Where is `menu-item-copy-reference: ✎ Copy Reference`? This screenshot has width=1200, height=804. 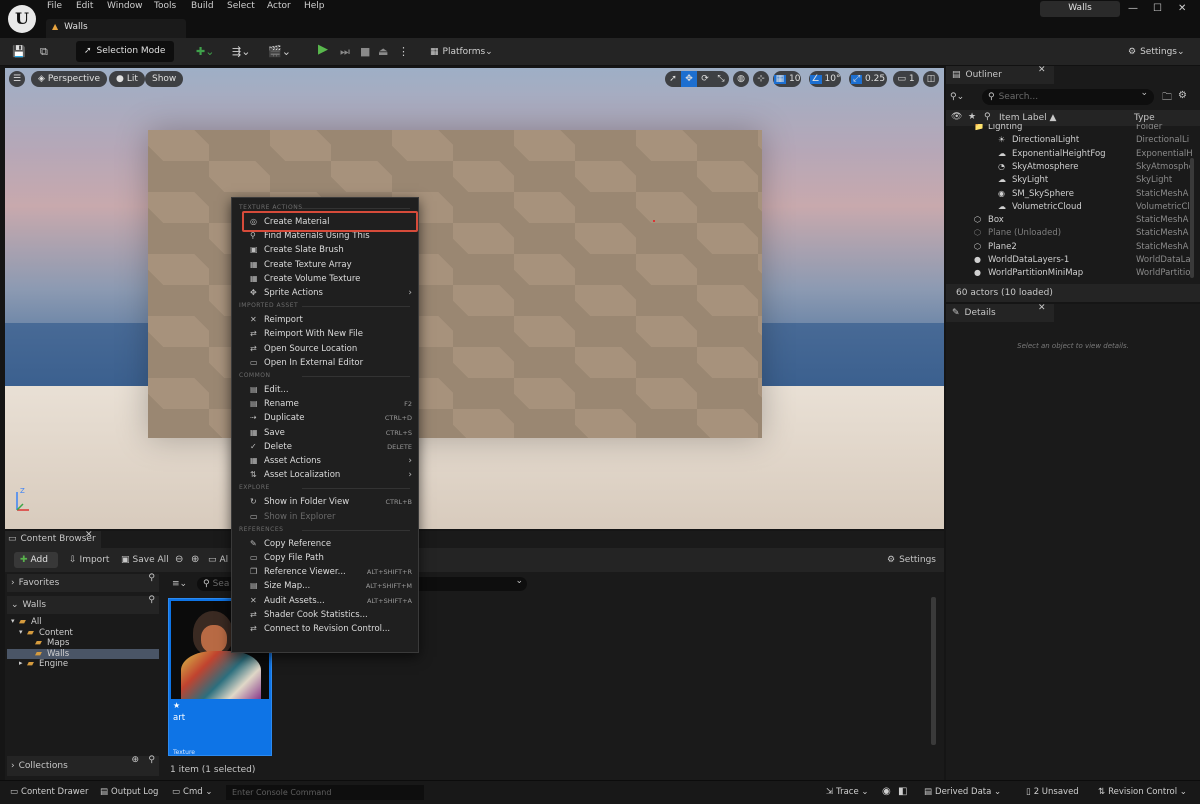 menu-item-copy-reference: ✎ Copy Reference is located at coordinates (325, 544).